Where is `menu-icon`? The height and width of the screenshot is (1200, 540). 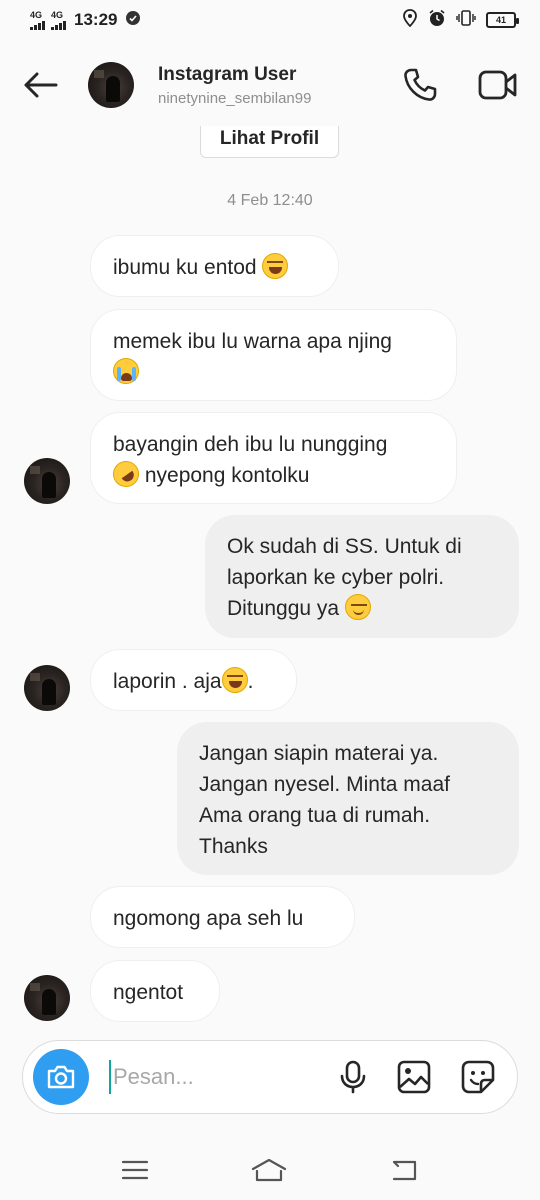
menu-icon is located at coordinates (135, 1170).